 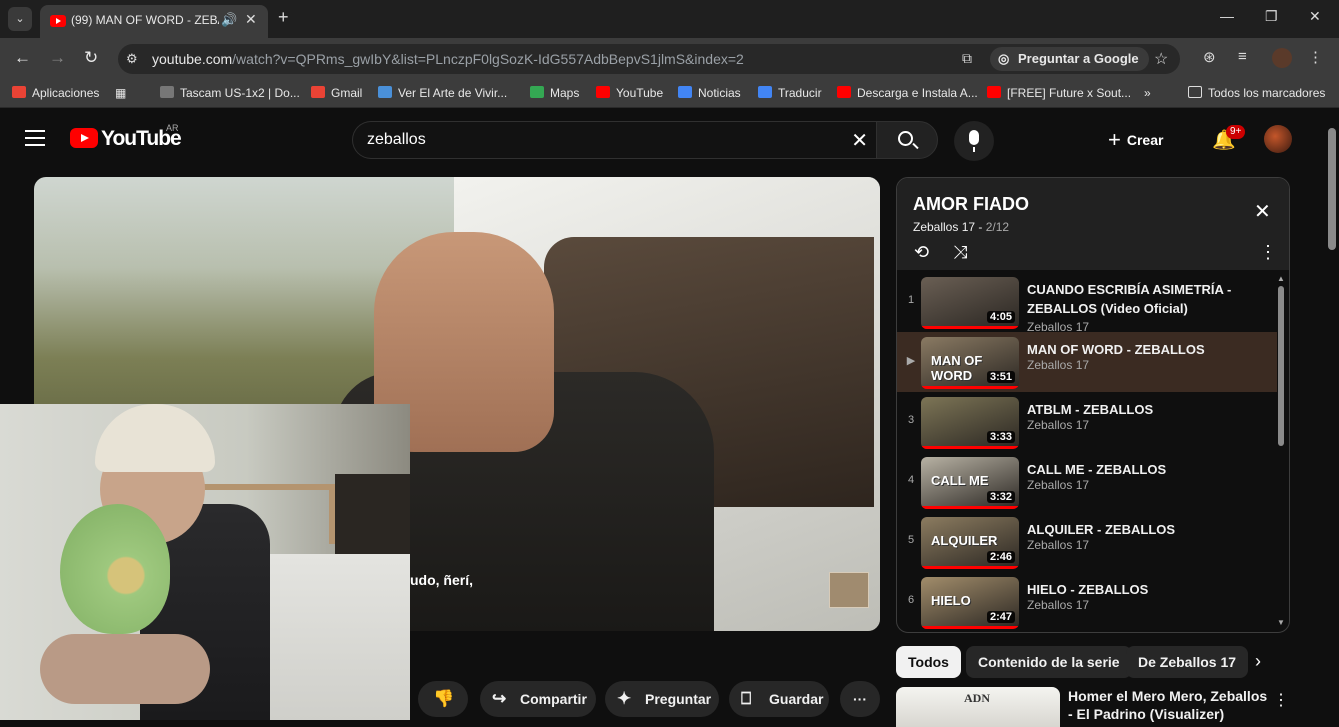 I want to click on playlist-item-thumbnail: 3:33, so click(x=970, y=423).